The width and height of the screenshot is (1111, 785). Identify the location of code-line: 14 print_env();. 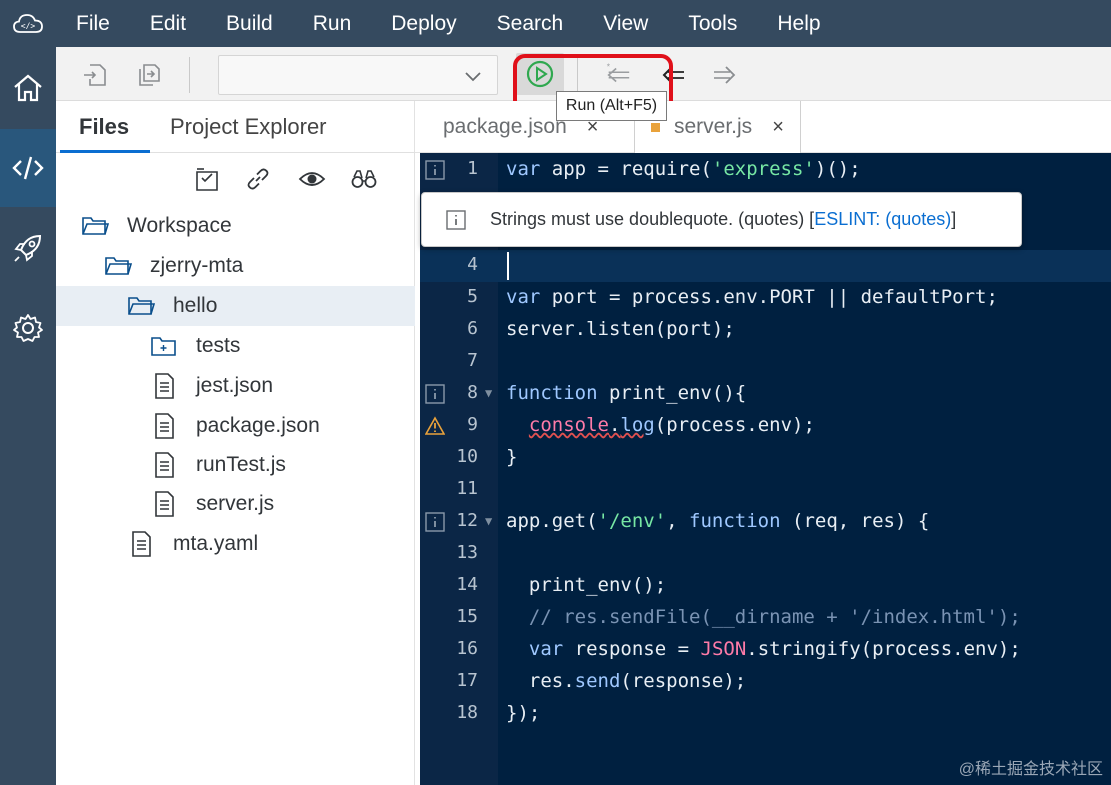
(765, 586).